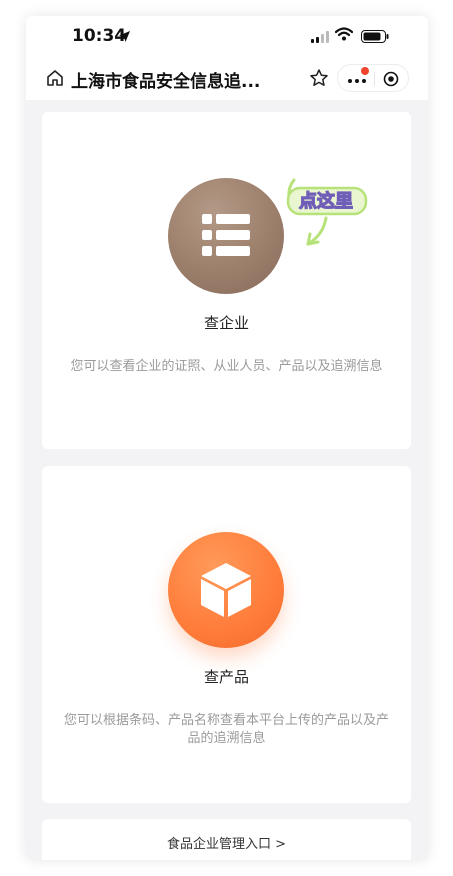 This screenshot has width=453, height=876. I want to click on management-entry-card: 食品企业管理入口 >, so click(226, 839).